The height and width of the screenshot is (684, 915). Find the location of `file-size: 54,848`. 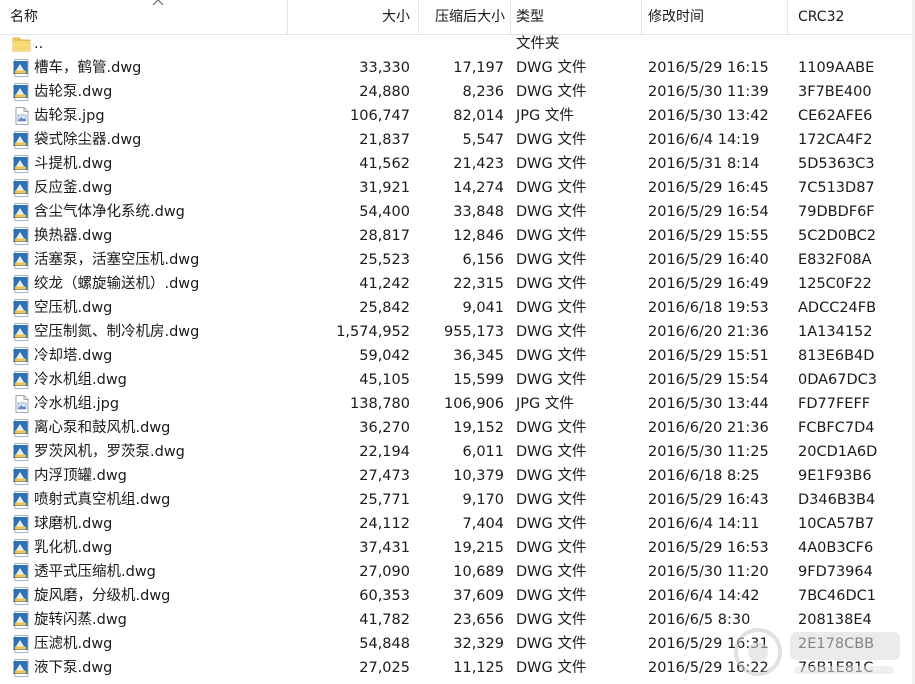

file-size: 54,848 is located at coordinates (384, 644).